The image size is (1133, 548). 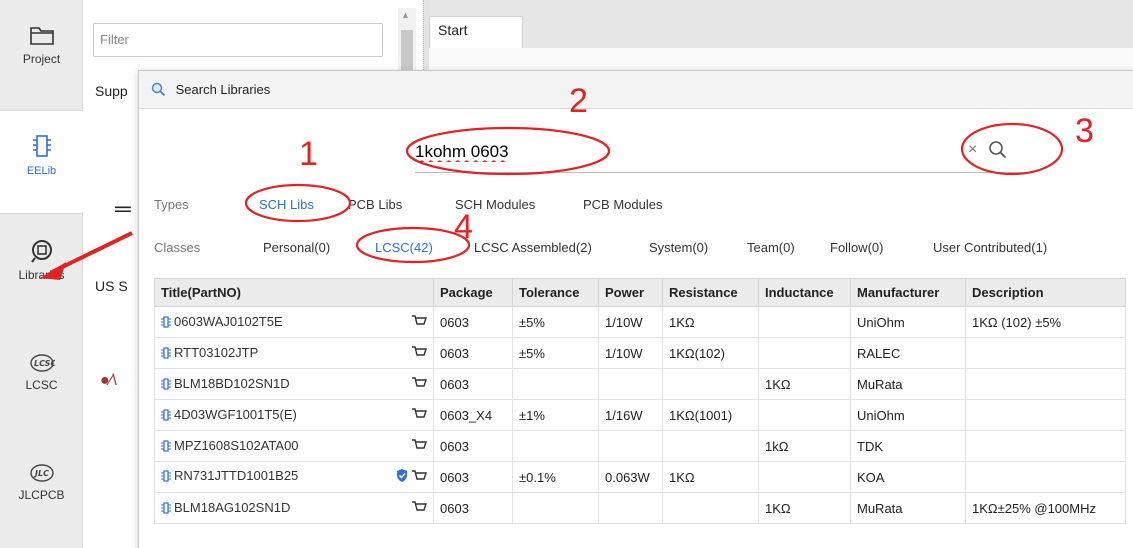 What do you see at coordinates (533, 247) in the screenshot?
I see `class-lcsc-assembled: LCSC Assembled(2)` at bounding box center [533, 247].